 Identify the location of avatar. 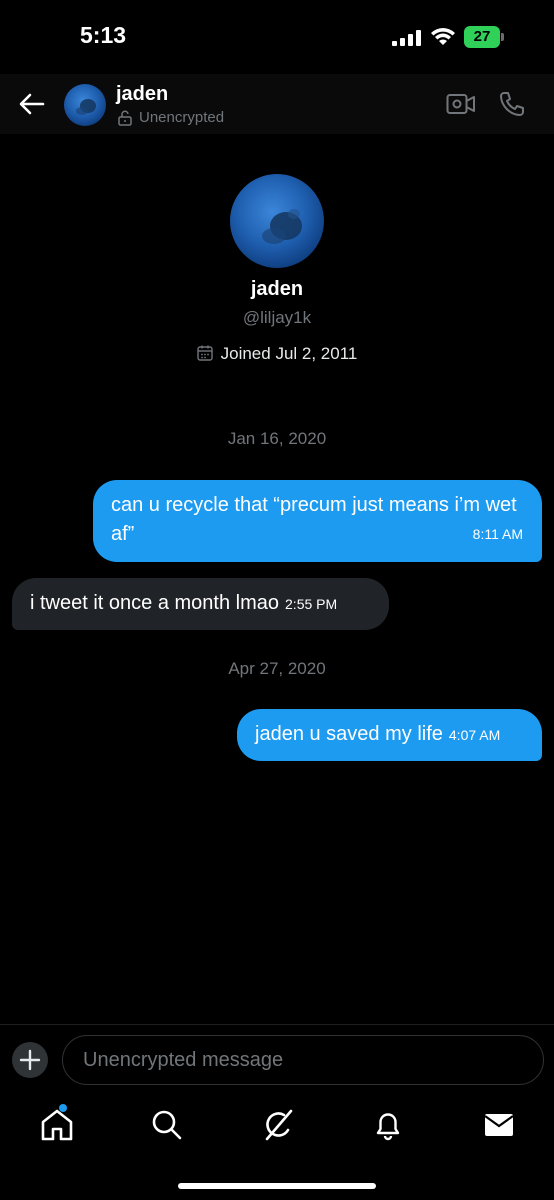
(85, 105).